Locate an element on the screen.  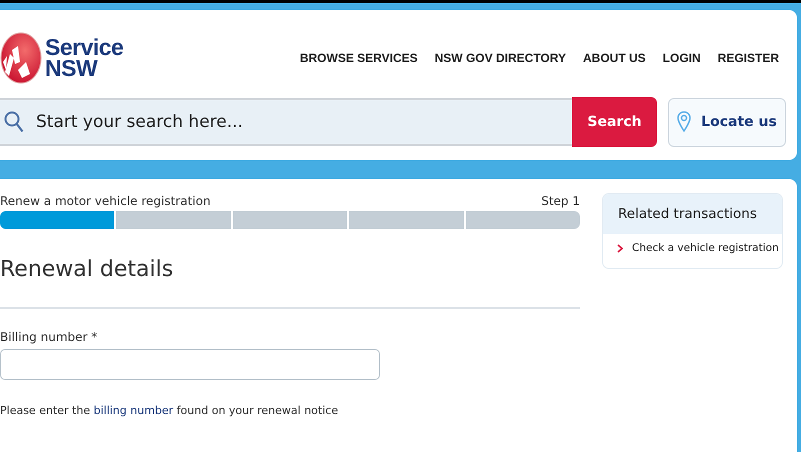
nav-link: REGISTER is located at coordinates (748, 57).